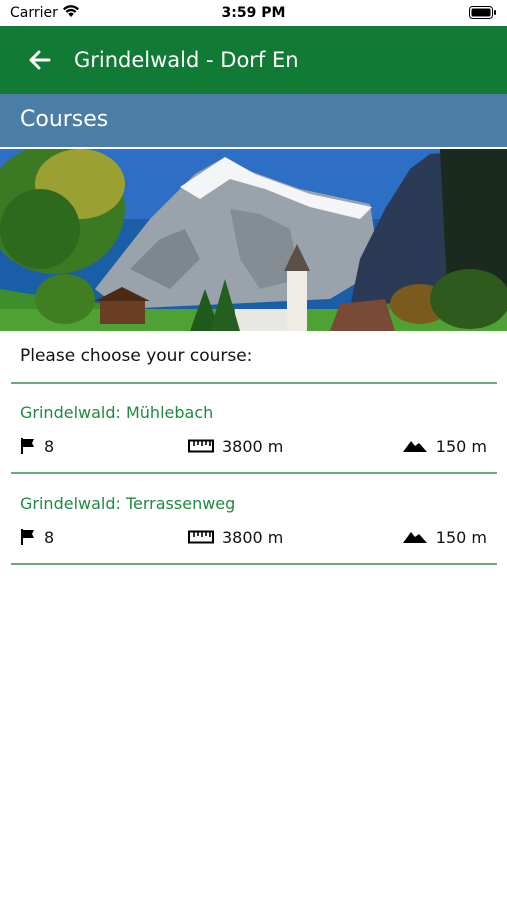  Describe the element at coordinates (128, 503) in the screenshot. I see `course-name: Grindelwald: Terrassenweg` at that location.